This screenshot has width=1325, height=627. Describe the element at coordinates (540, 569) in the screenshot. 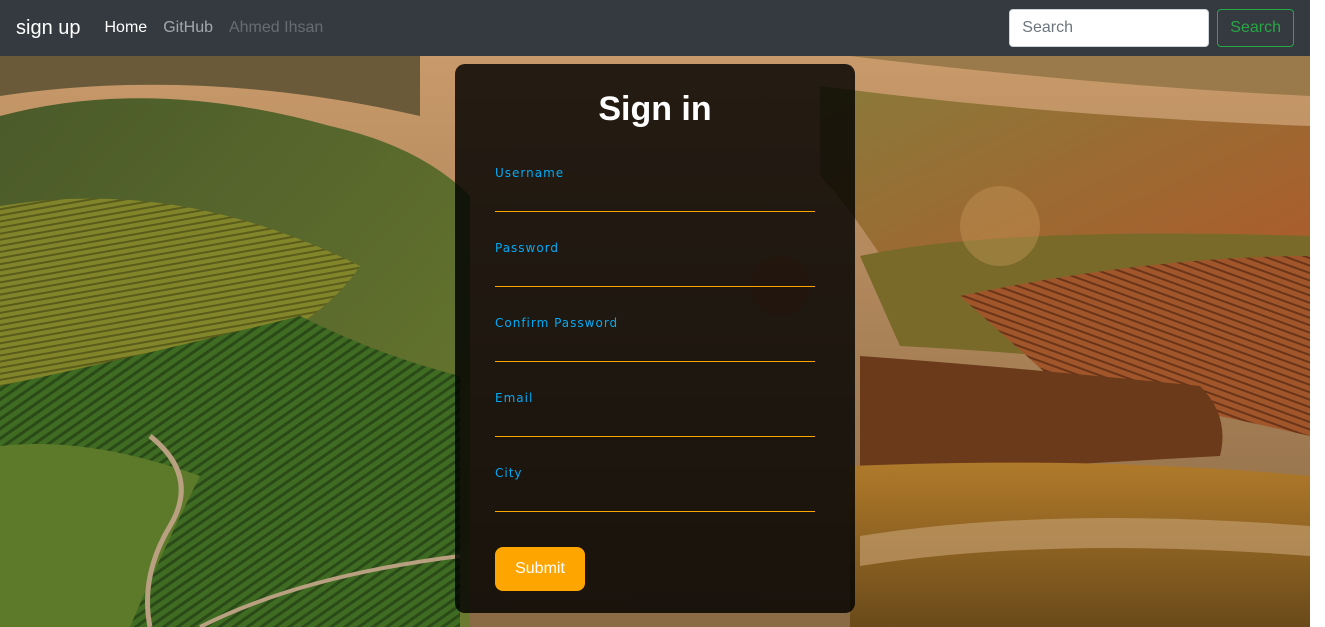

I see `submit-button: Submit` at that location.